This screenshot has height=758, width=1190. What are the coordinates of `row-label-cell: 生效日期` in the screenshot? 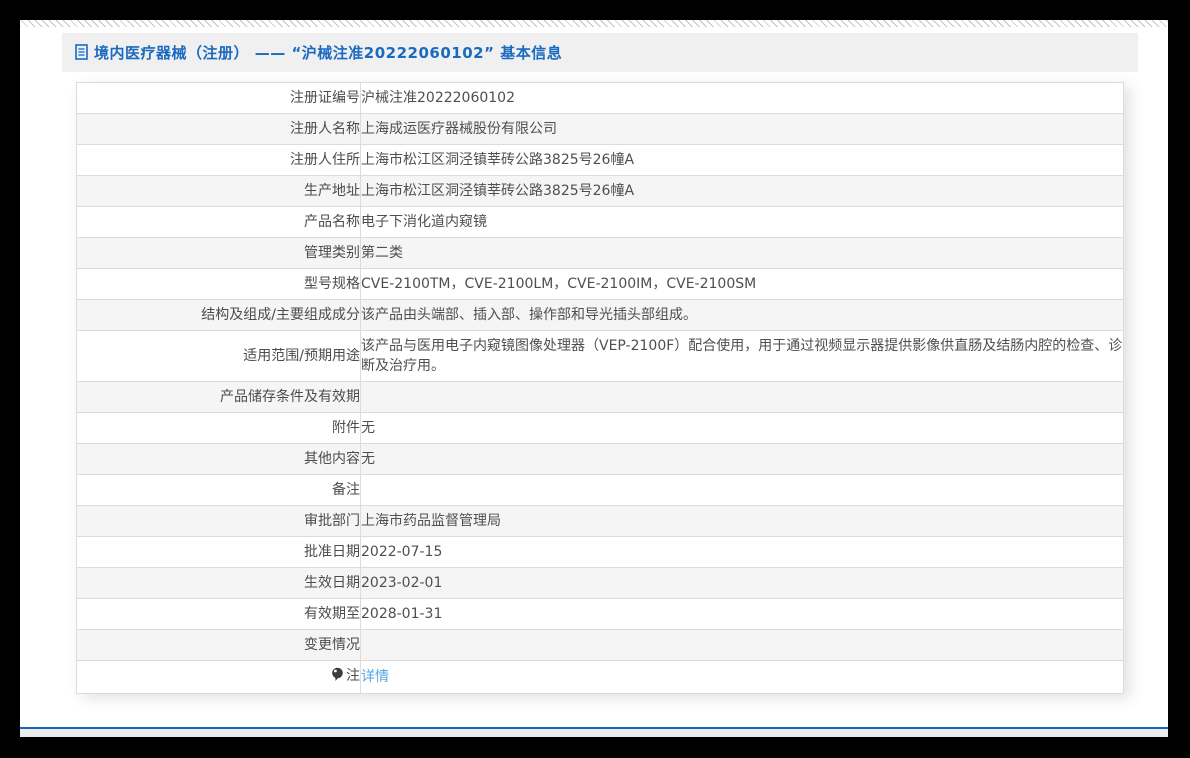 It's located at (218, 583).